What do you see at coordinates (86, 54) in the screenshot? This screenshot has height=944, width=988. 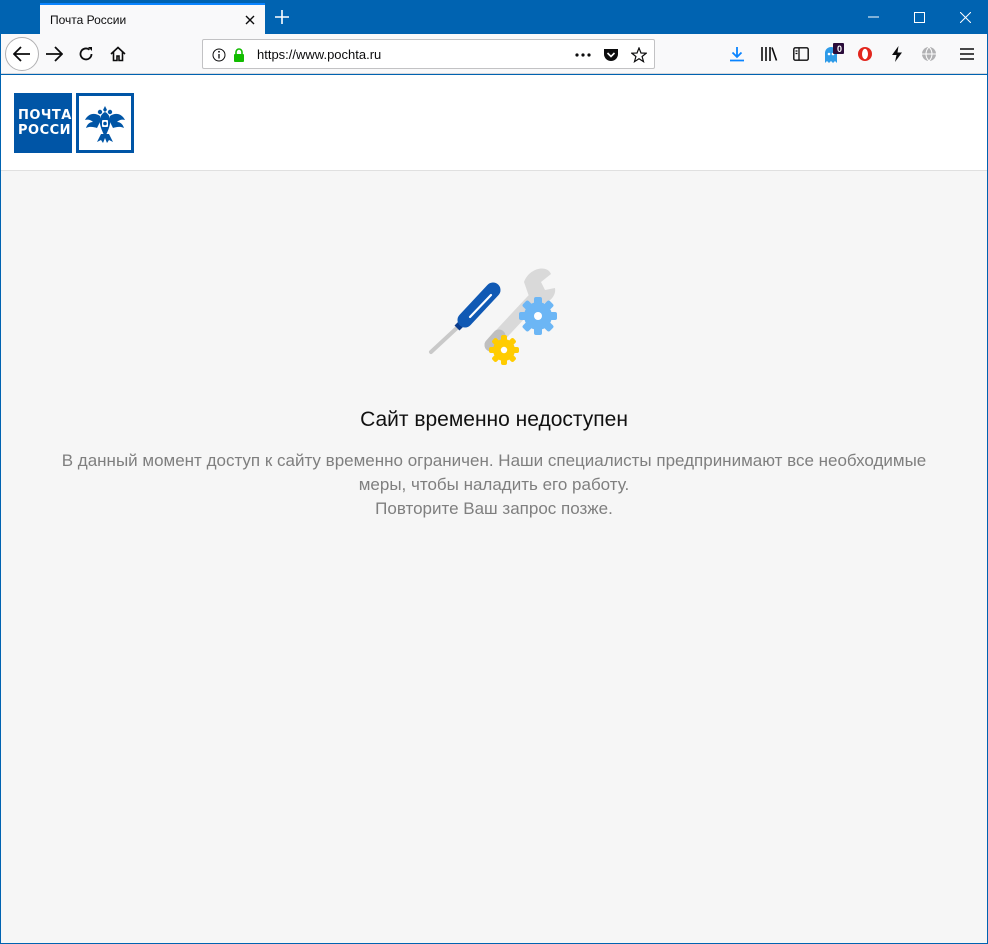 I see `reload-button` at bounding box center [86, 54].